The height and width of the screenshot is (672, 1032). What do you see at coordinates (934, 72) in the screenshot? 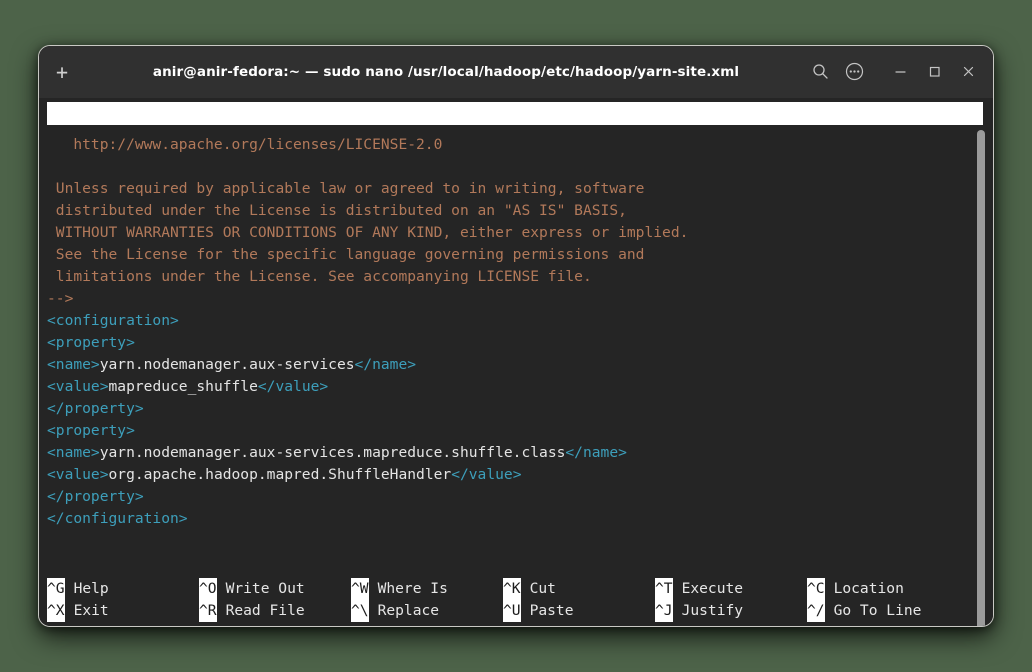
I see `maximize-button` at bounding box center [934, 72].